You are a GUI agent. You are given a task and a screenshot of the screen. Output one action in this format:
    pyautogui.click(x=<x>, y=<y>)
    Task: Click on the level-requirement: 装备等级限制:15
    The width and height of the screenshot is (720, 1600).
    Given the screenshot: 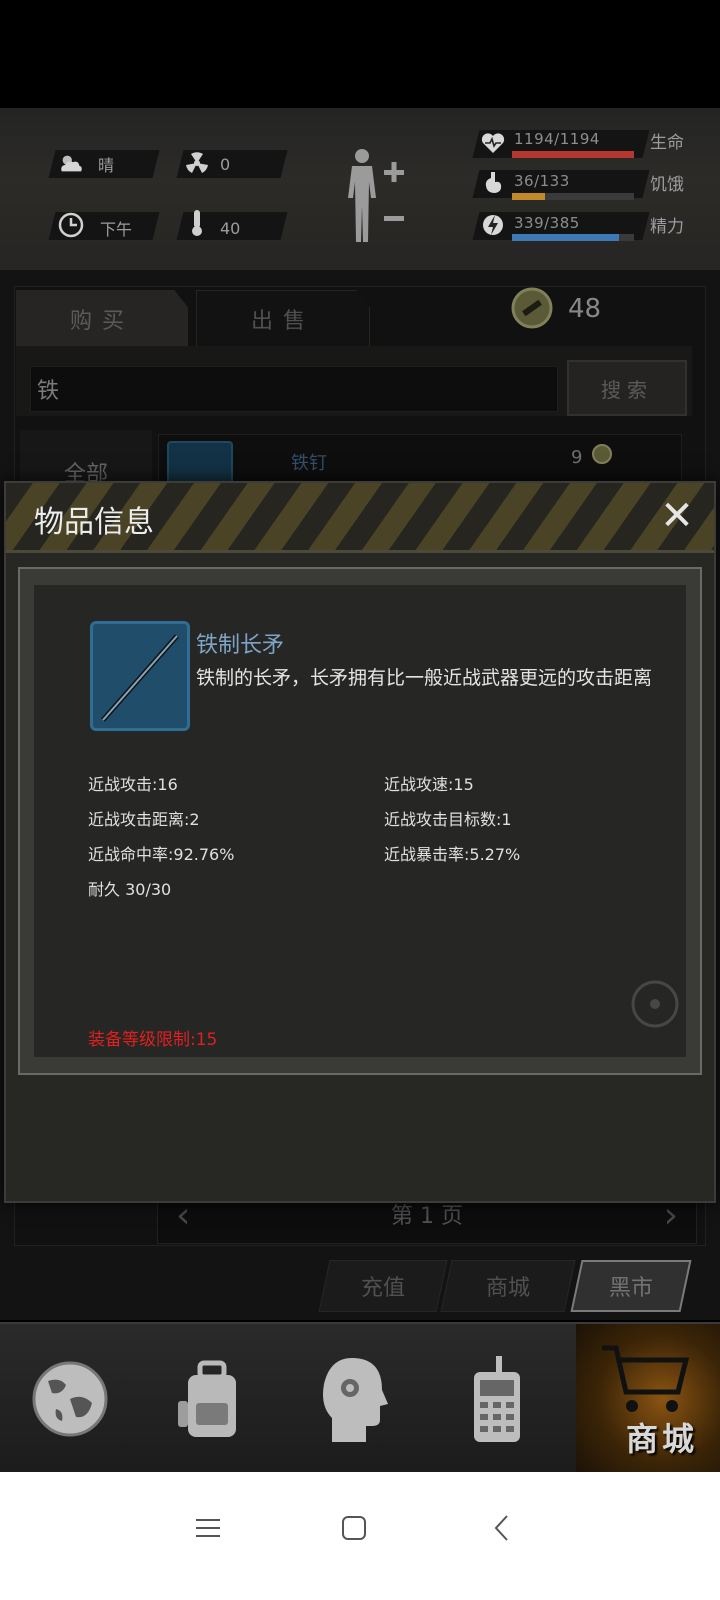 What is the action you would take?
    pyautogui.click(x=153, y=1040)
    